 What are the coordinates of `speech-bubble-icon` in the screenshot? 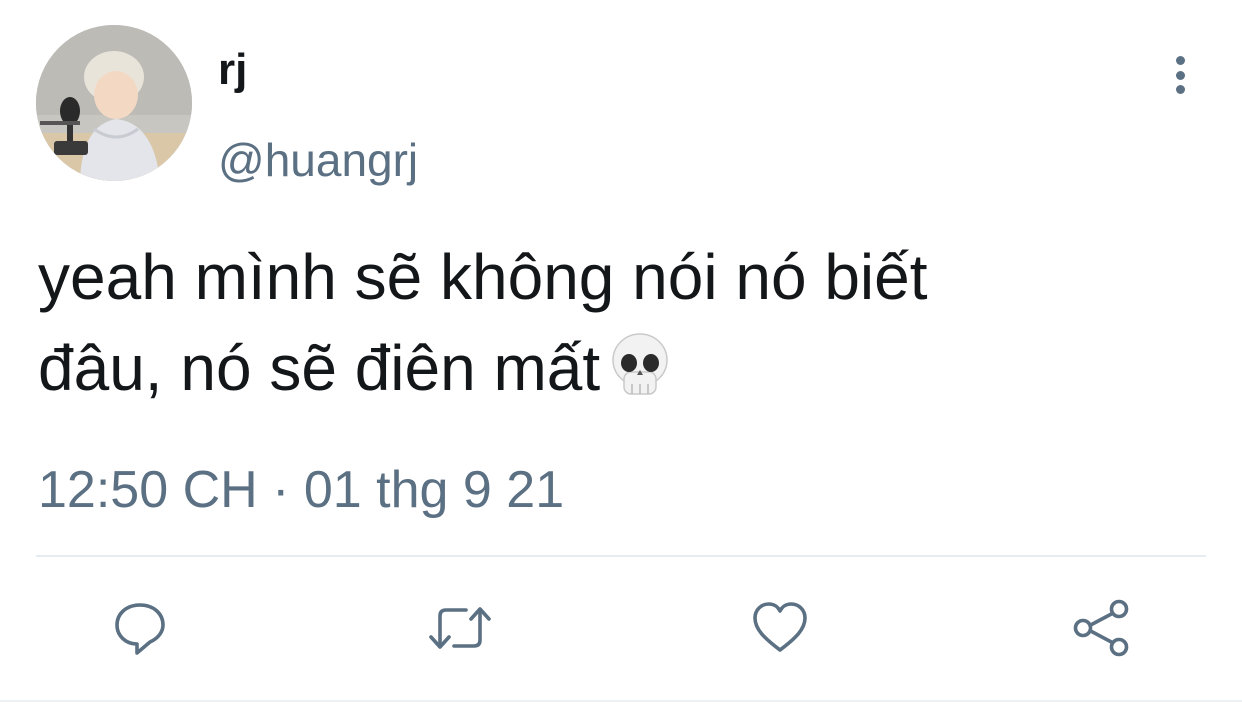 It's located at (140, 629).